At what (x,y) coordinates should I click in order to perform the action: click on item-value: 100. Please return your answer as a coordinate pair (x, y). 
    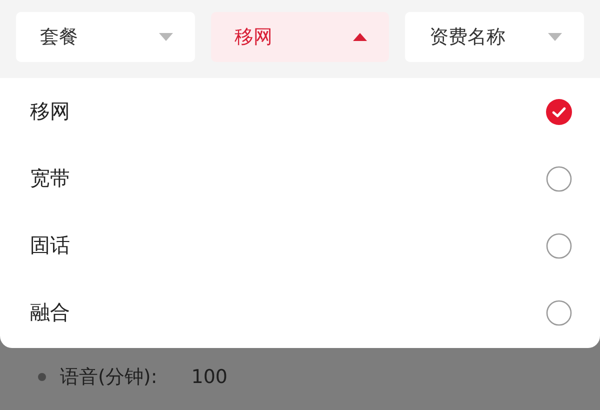
    Looking at the image, I should click on (209, 377).